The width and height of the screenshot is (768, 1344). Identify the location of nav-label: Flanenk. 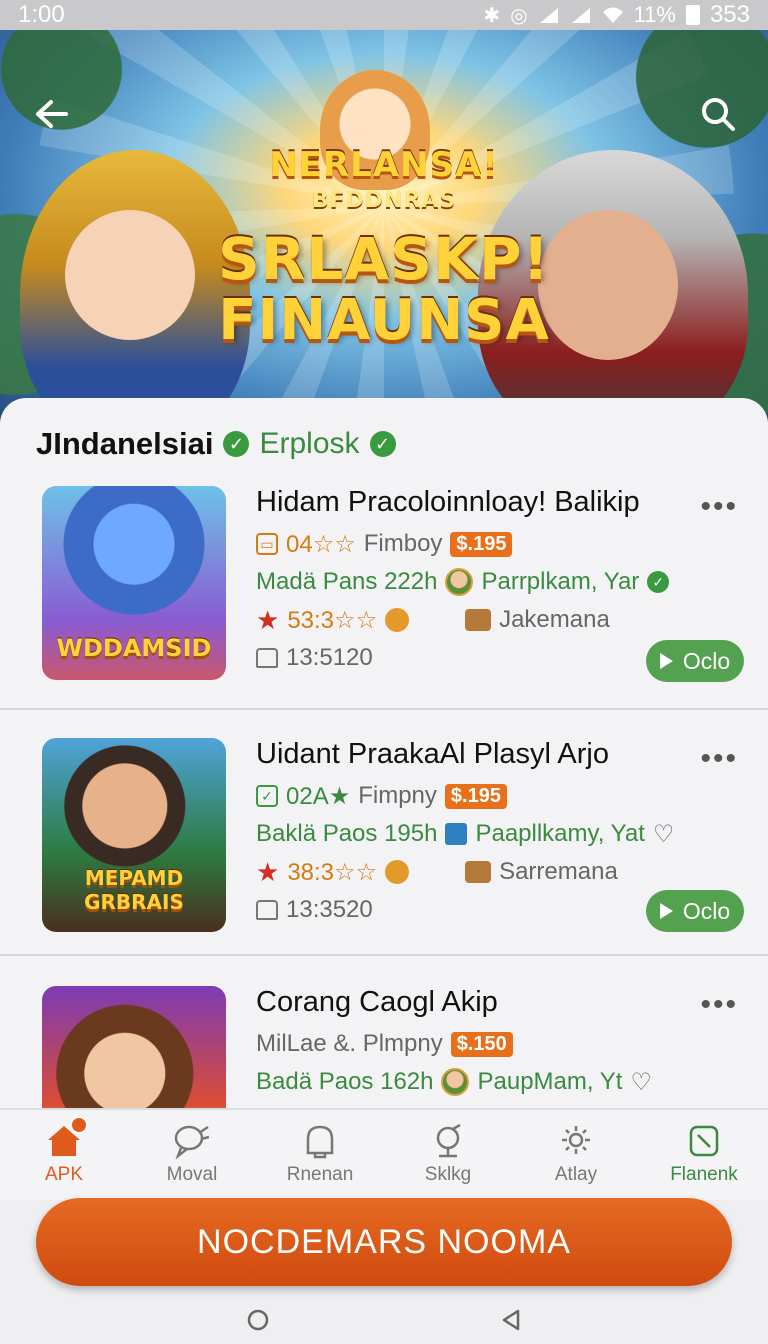
(704, 1174).